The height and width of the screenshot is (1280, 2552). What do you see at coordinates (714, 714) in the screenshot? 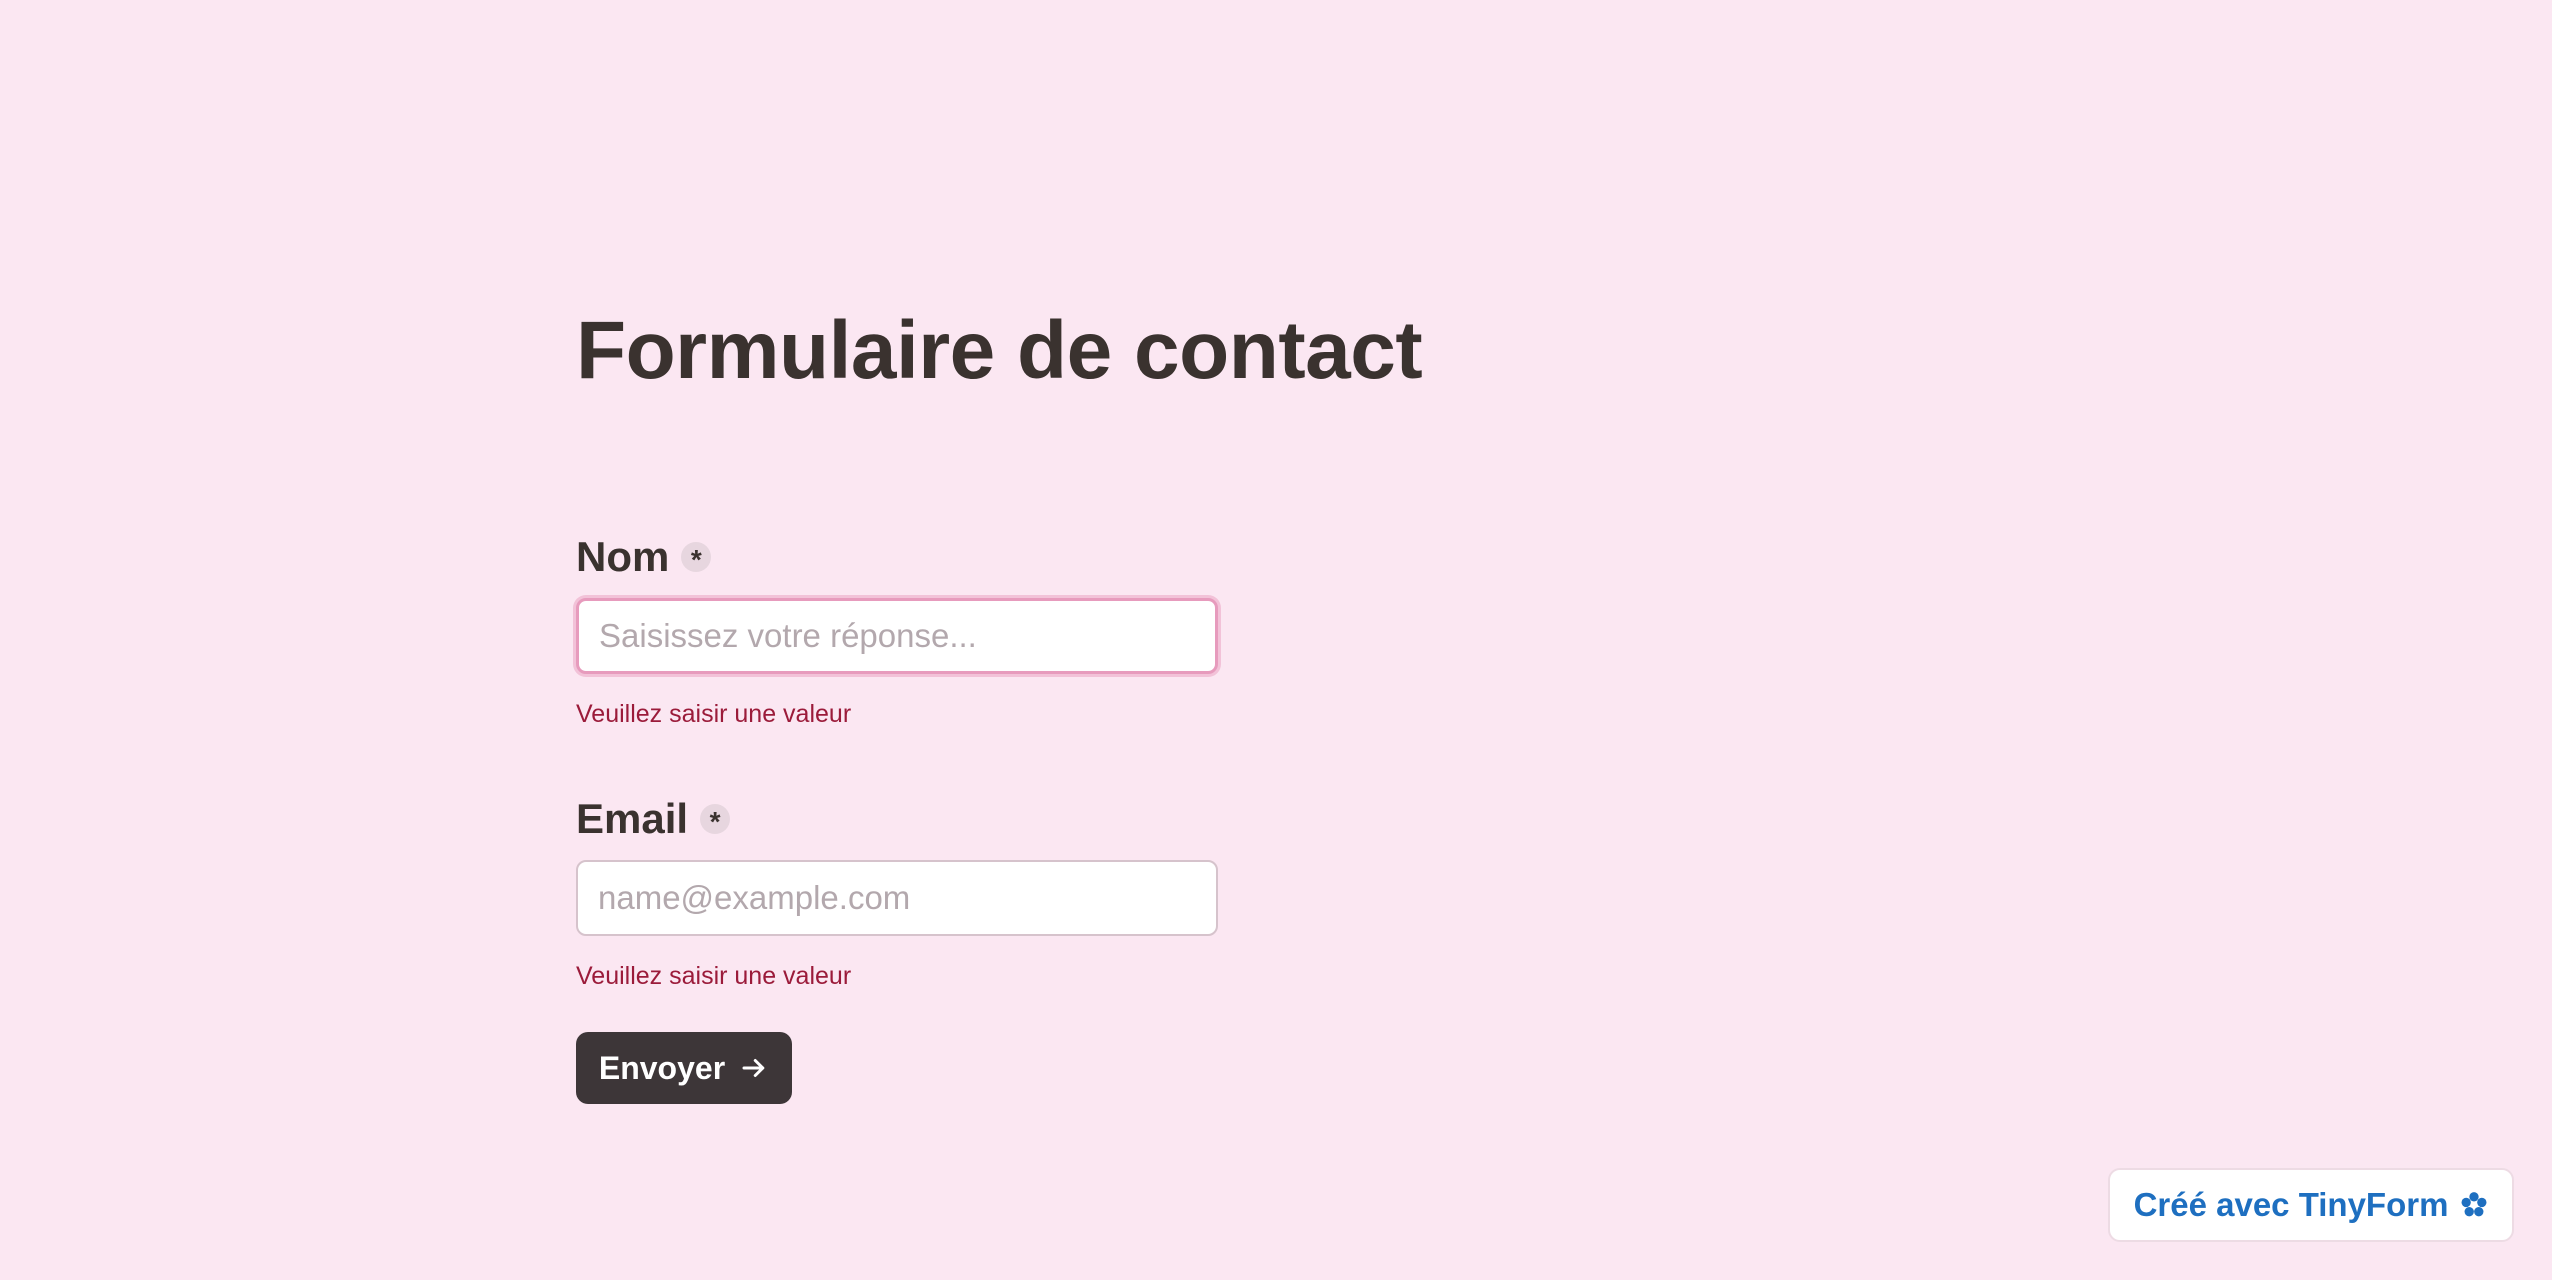
I see `error-message-nom: Veuillez saisir une valeur` at bounding box center [714, 714].